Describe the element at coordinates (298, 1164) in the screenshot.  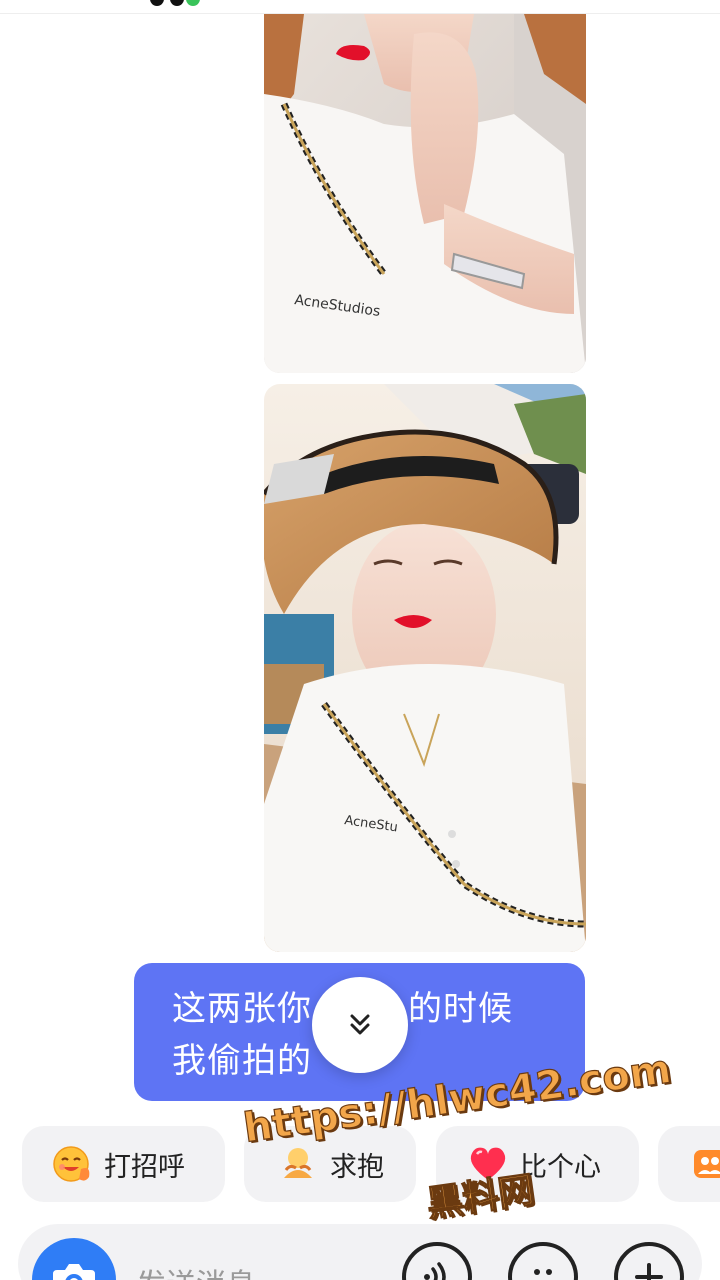
I see `hug-icon` at that location.